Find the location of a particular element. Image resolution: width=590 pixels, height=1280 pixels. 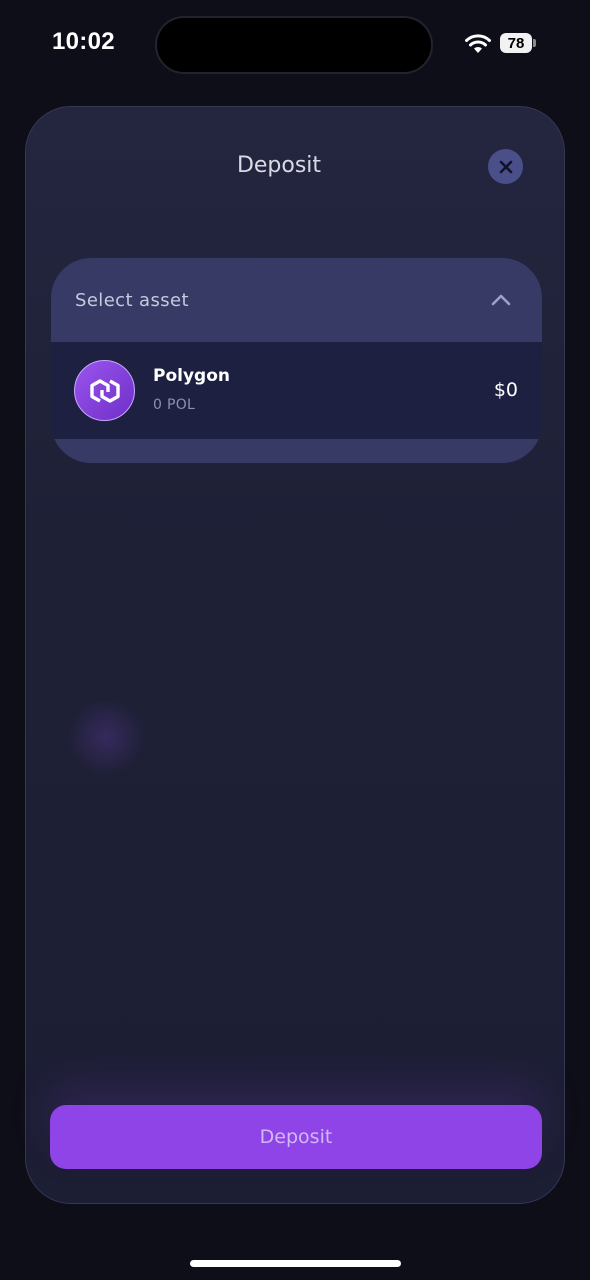

close-button is located at coordinates (505, 166).